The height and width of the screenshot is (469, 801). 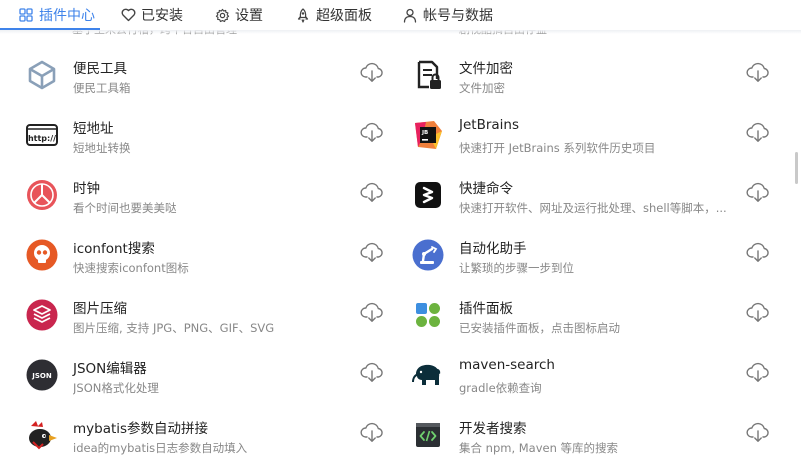 I want to click on svg-text: JSON, so click(x=41, y=376).